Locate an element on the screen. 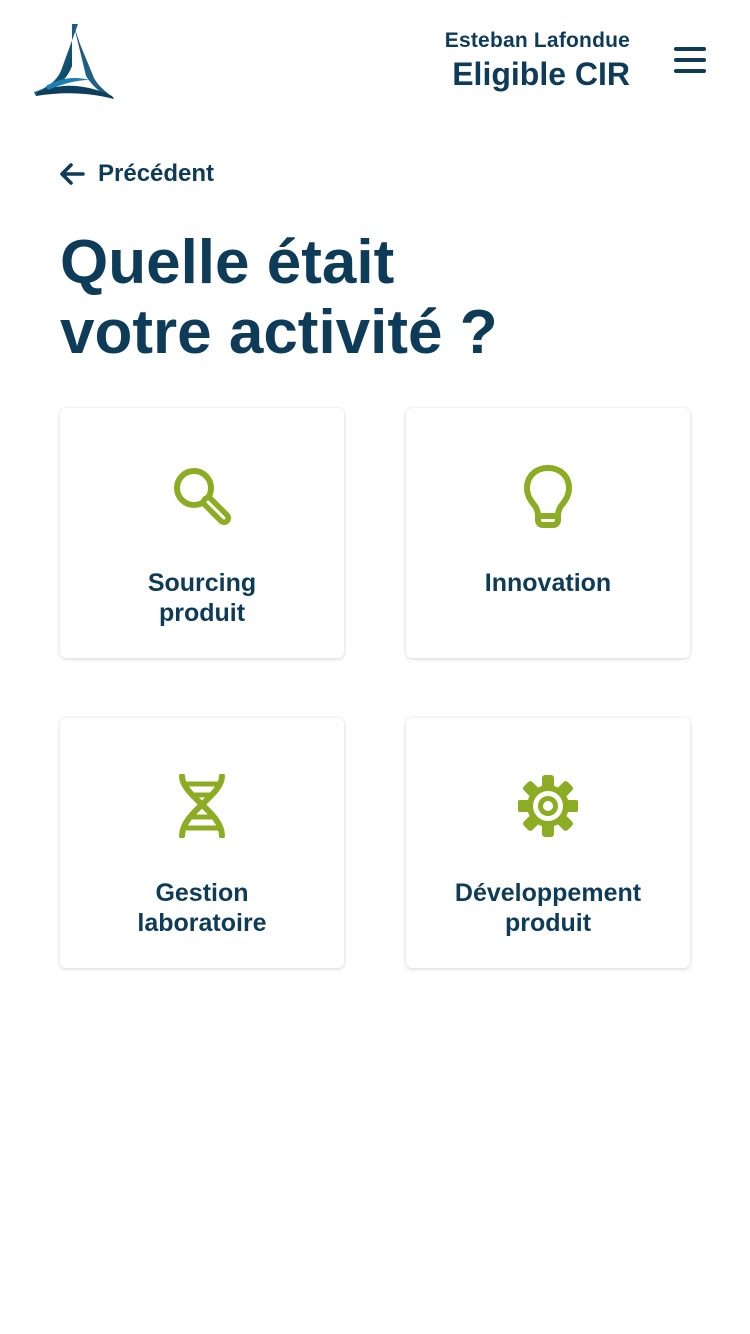 The height and width of the screenshot is (1334, 750). back-label: Précédent is located at coordinates (156, 173).